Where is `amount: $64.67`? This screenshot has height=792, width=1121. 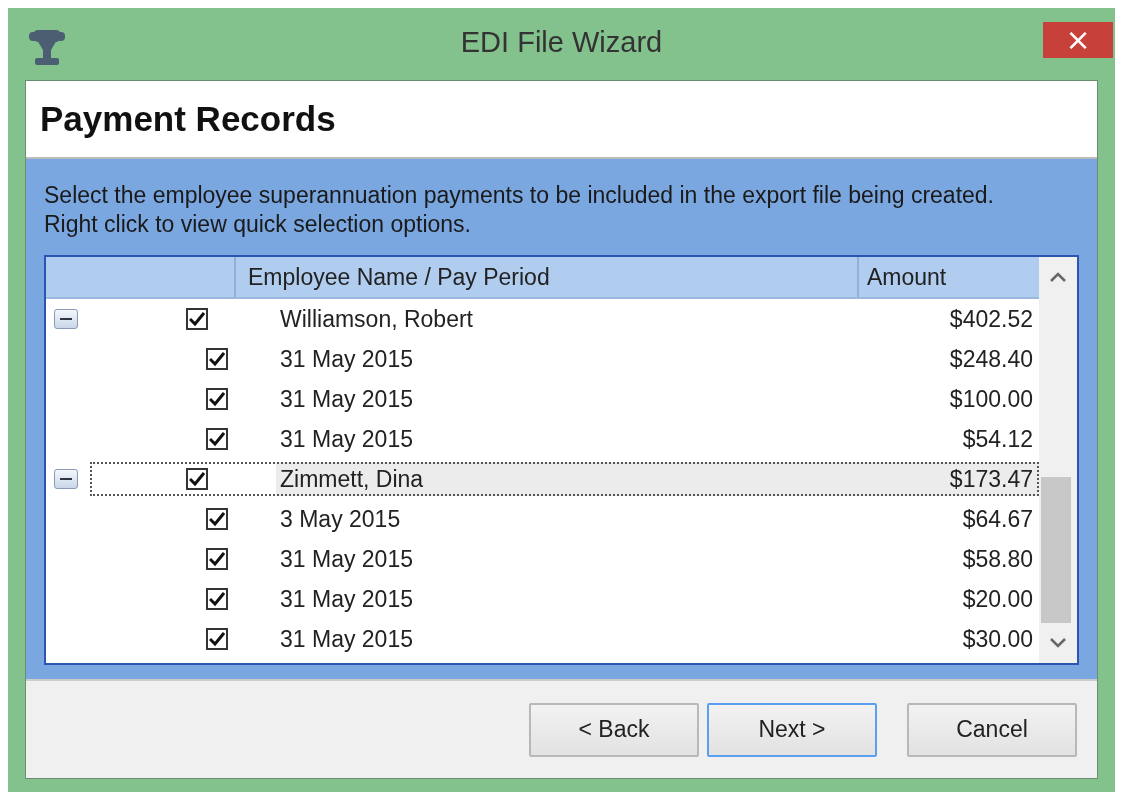 amount: $64.67 is located at coordinates (997, 519).